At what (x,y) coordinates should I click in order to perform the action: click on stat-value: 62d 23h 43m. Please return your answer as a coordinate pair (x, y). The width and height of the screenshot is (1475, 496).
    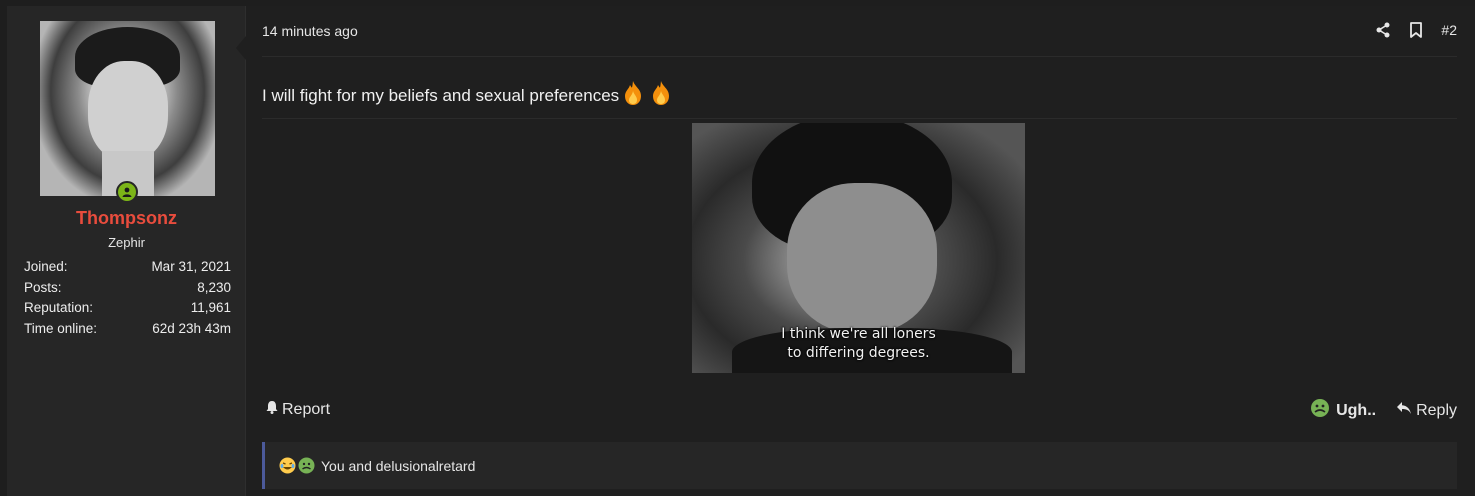
    Looking at the image, I should click on (191, 329).